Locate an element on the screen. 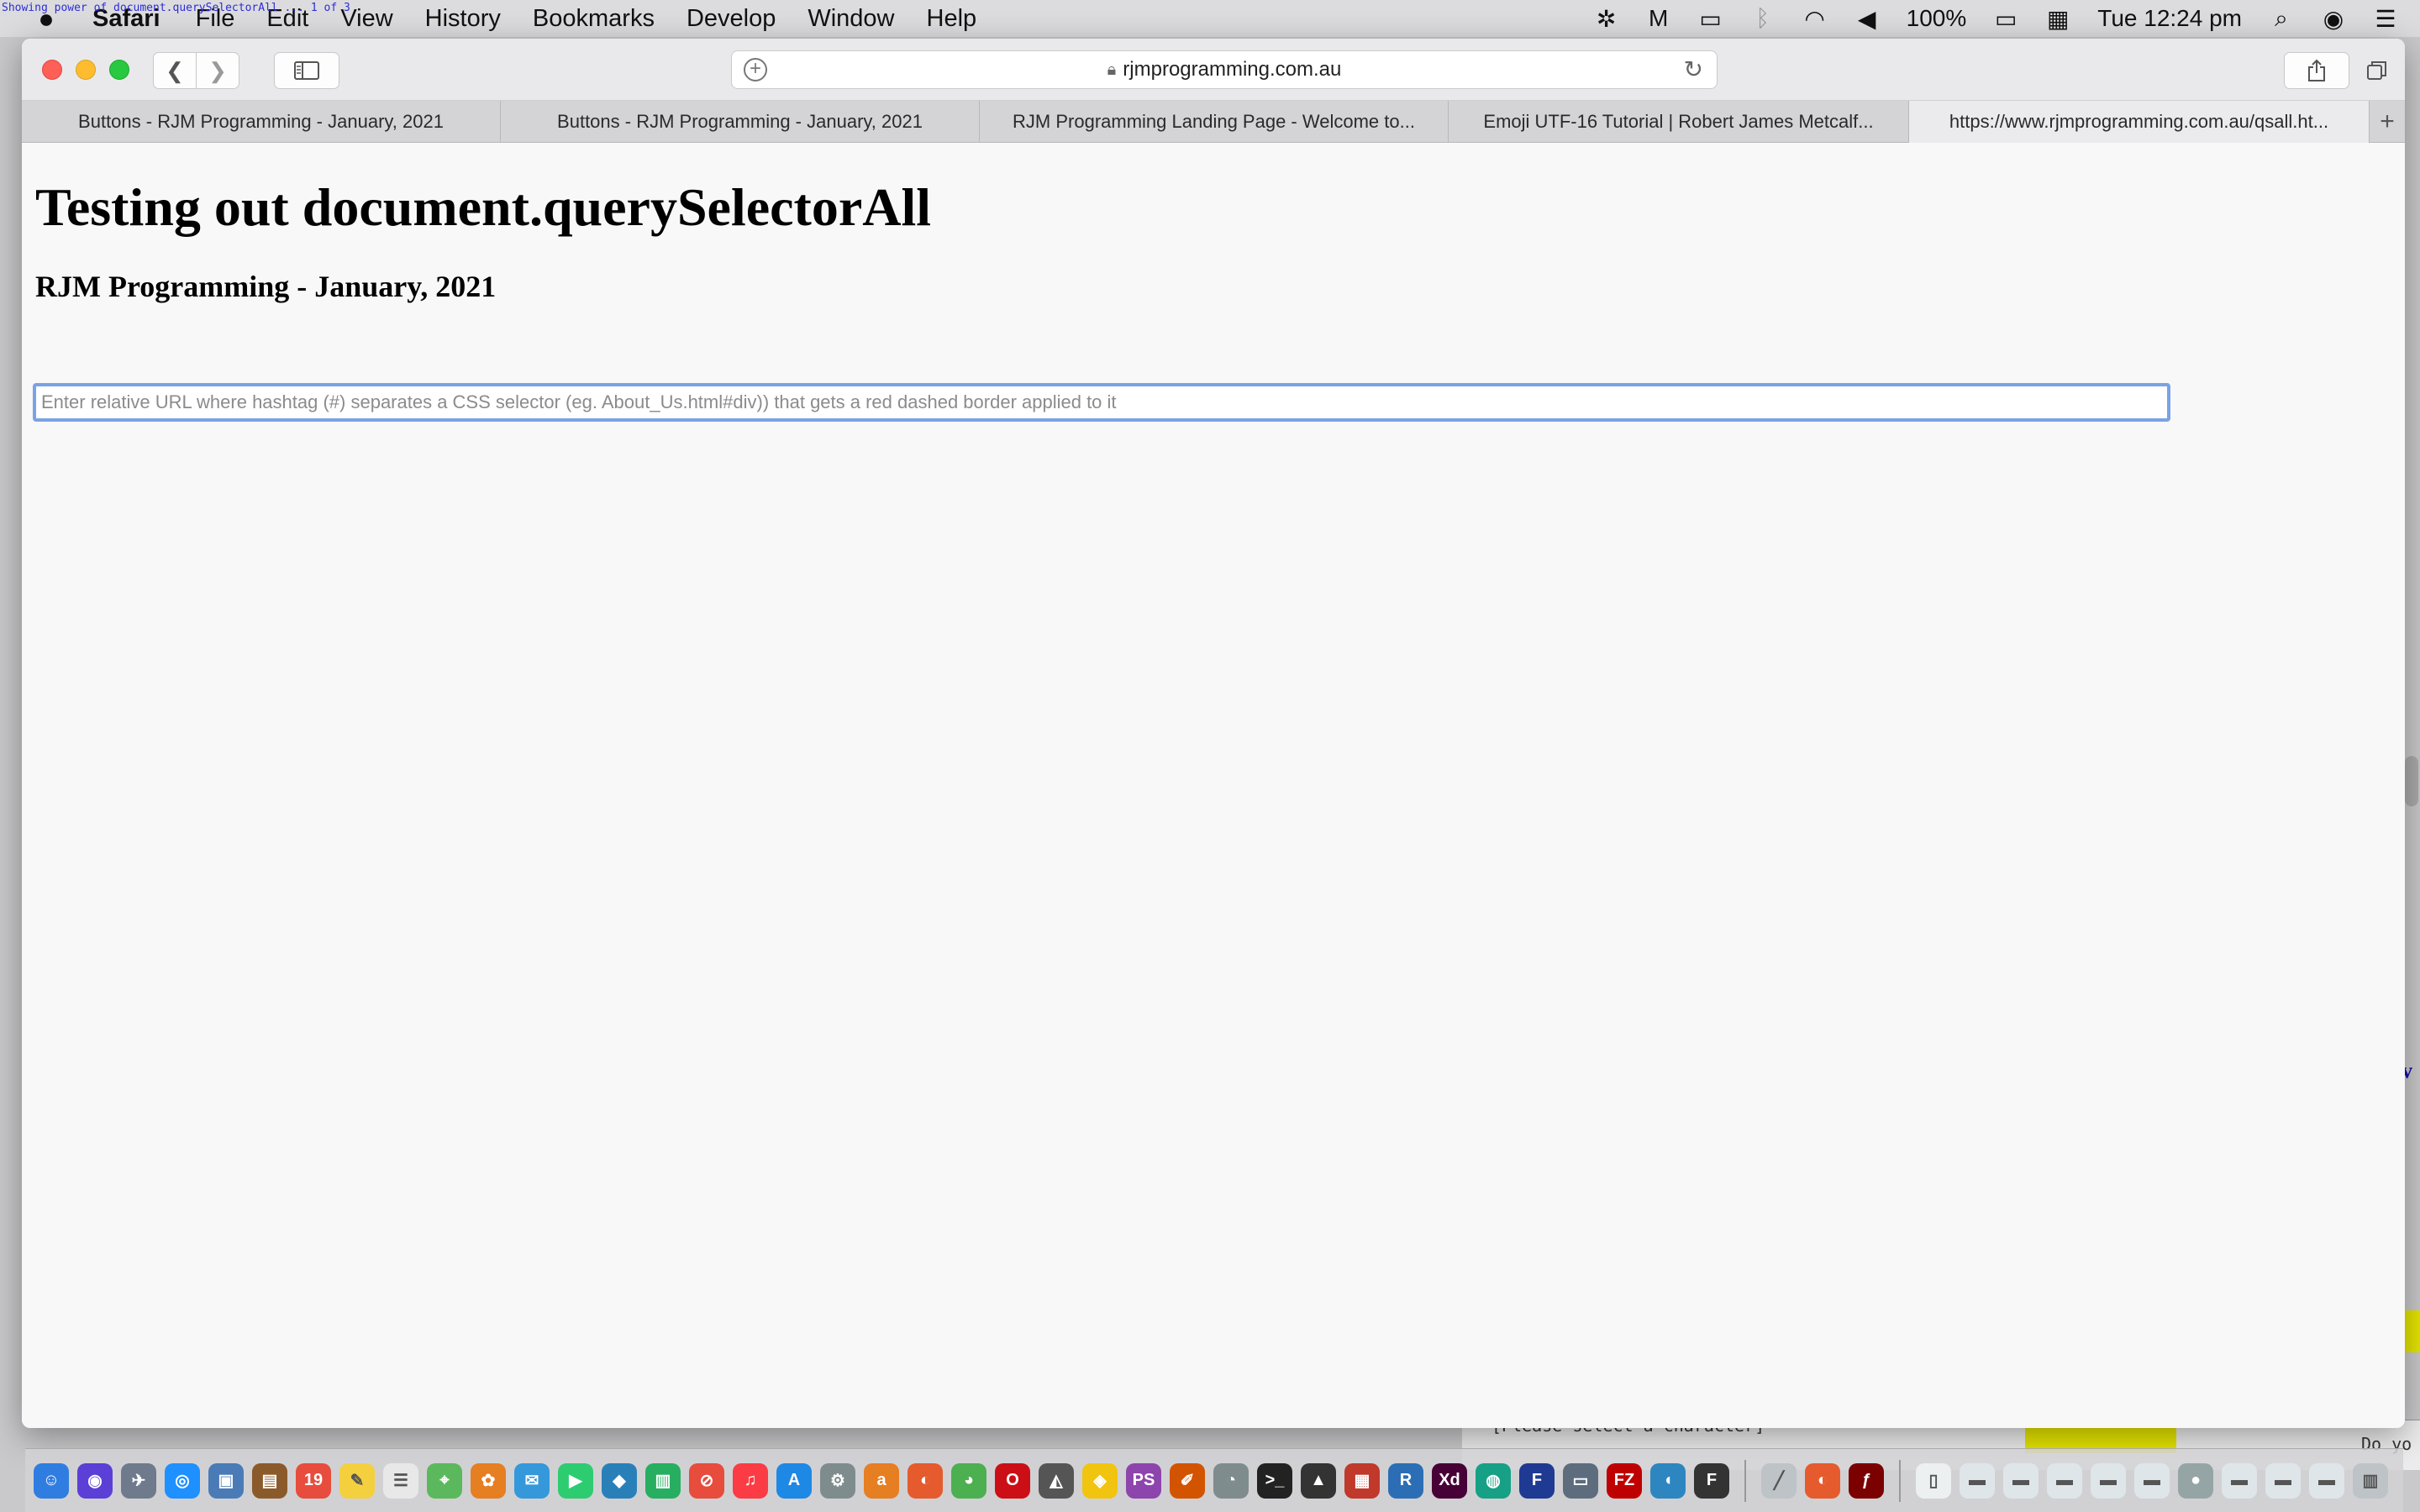 This screenshot has height=1512, width=2420. user-icon: ● is located at coordinates (2195, 1480).